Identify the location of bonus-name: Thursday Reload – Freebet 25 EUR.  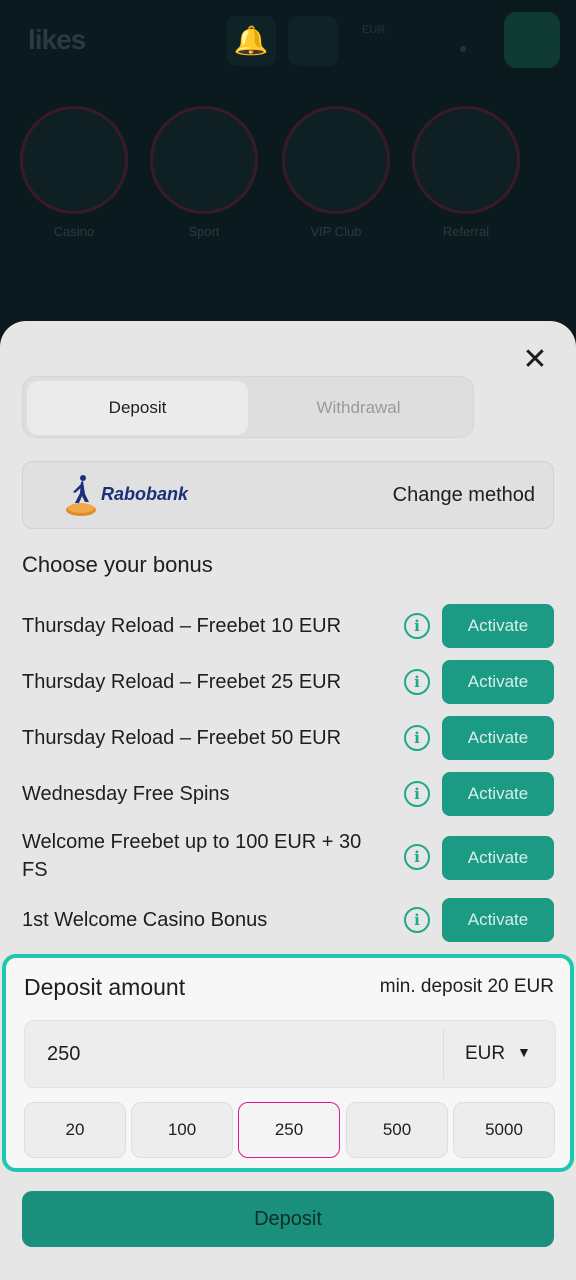
(182, 682).